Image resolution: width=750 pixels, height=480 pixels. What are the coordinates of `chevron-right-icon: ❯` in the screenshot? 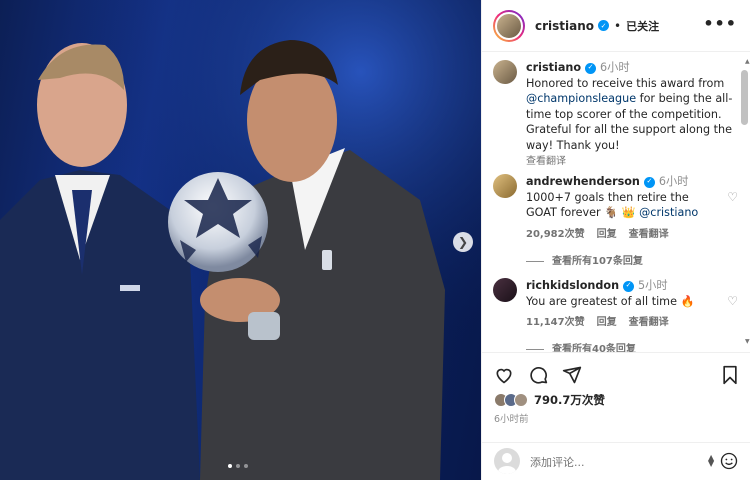 It's located at (463, 242).